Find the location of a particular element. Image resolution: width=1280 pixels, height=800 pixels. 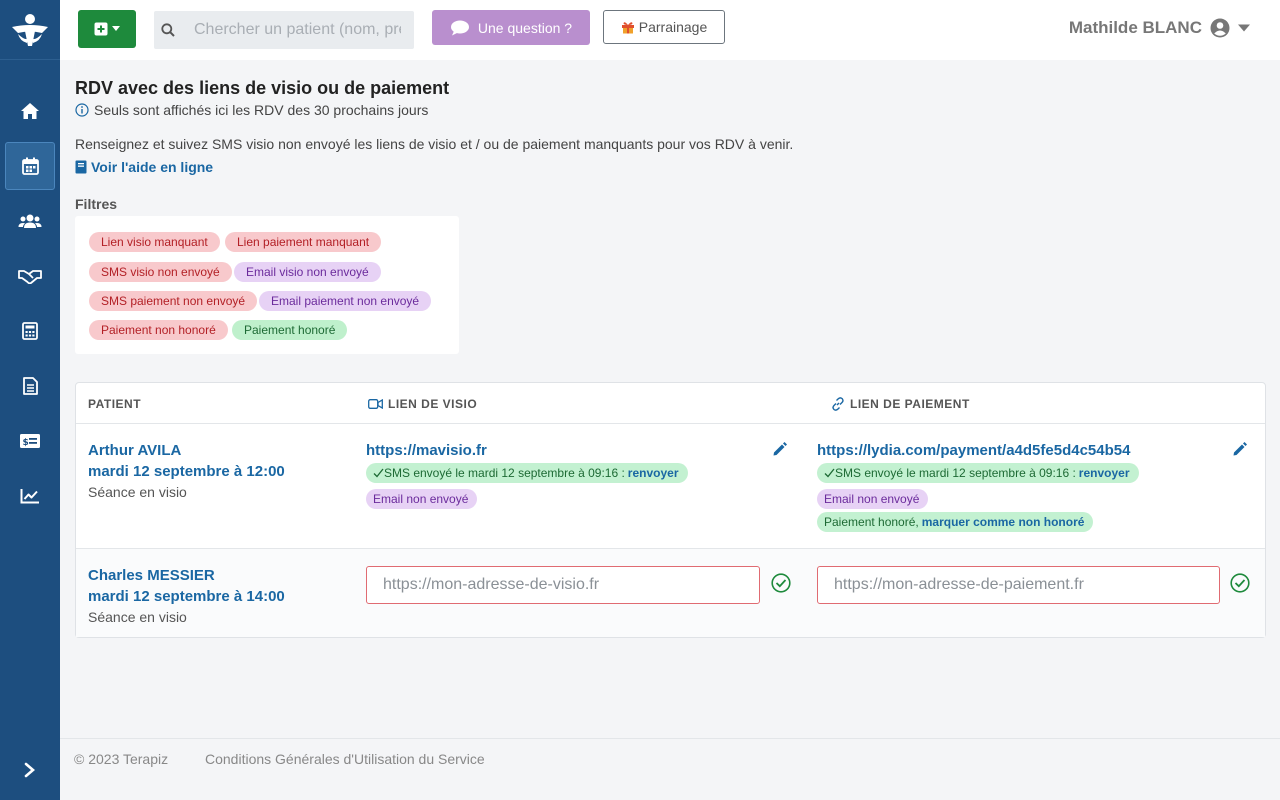

filter-chip-lien-paiement: Lien paiement manquant is located at coordinates (303, 242).